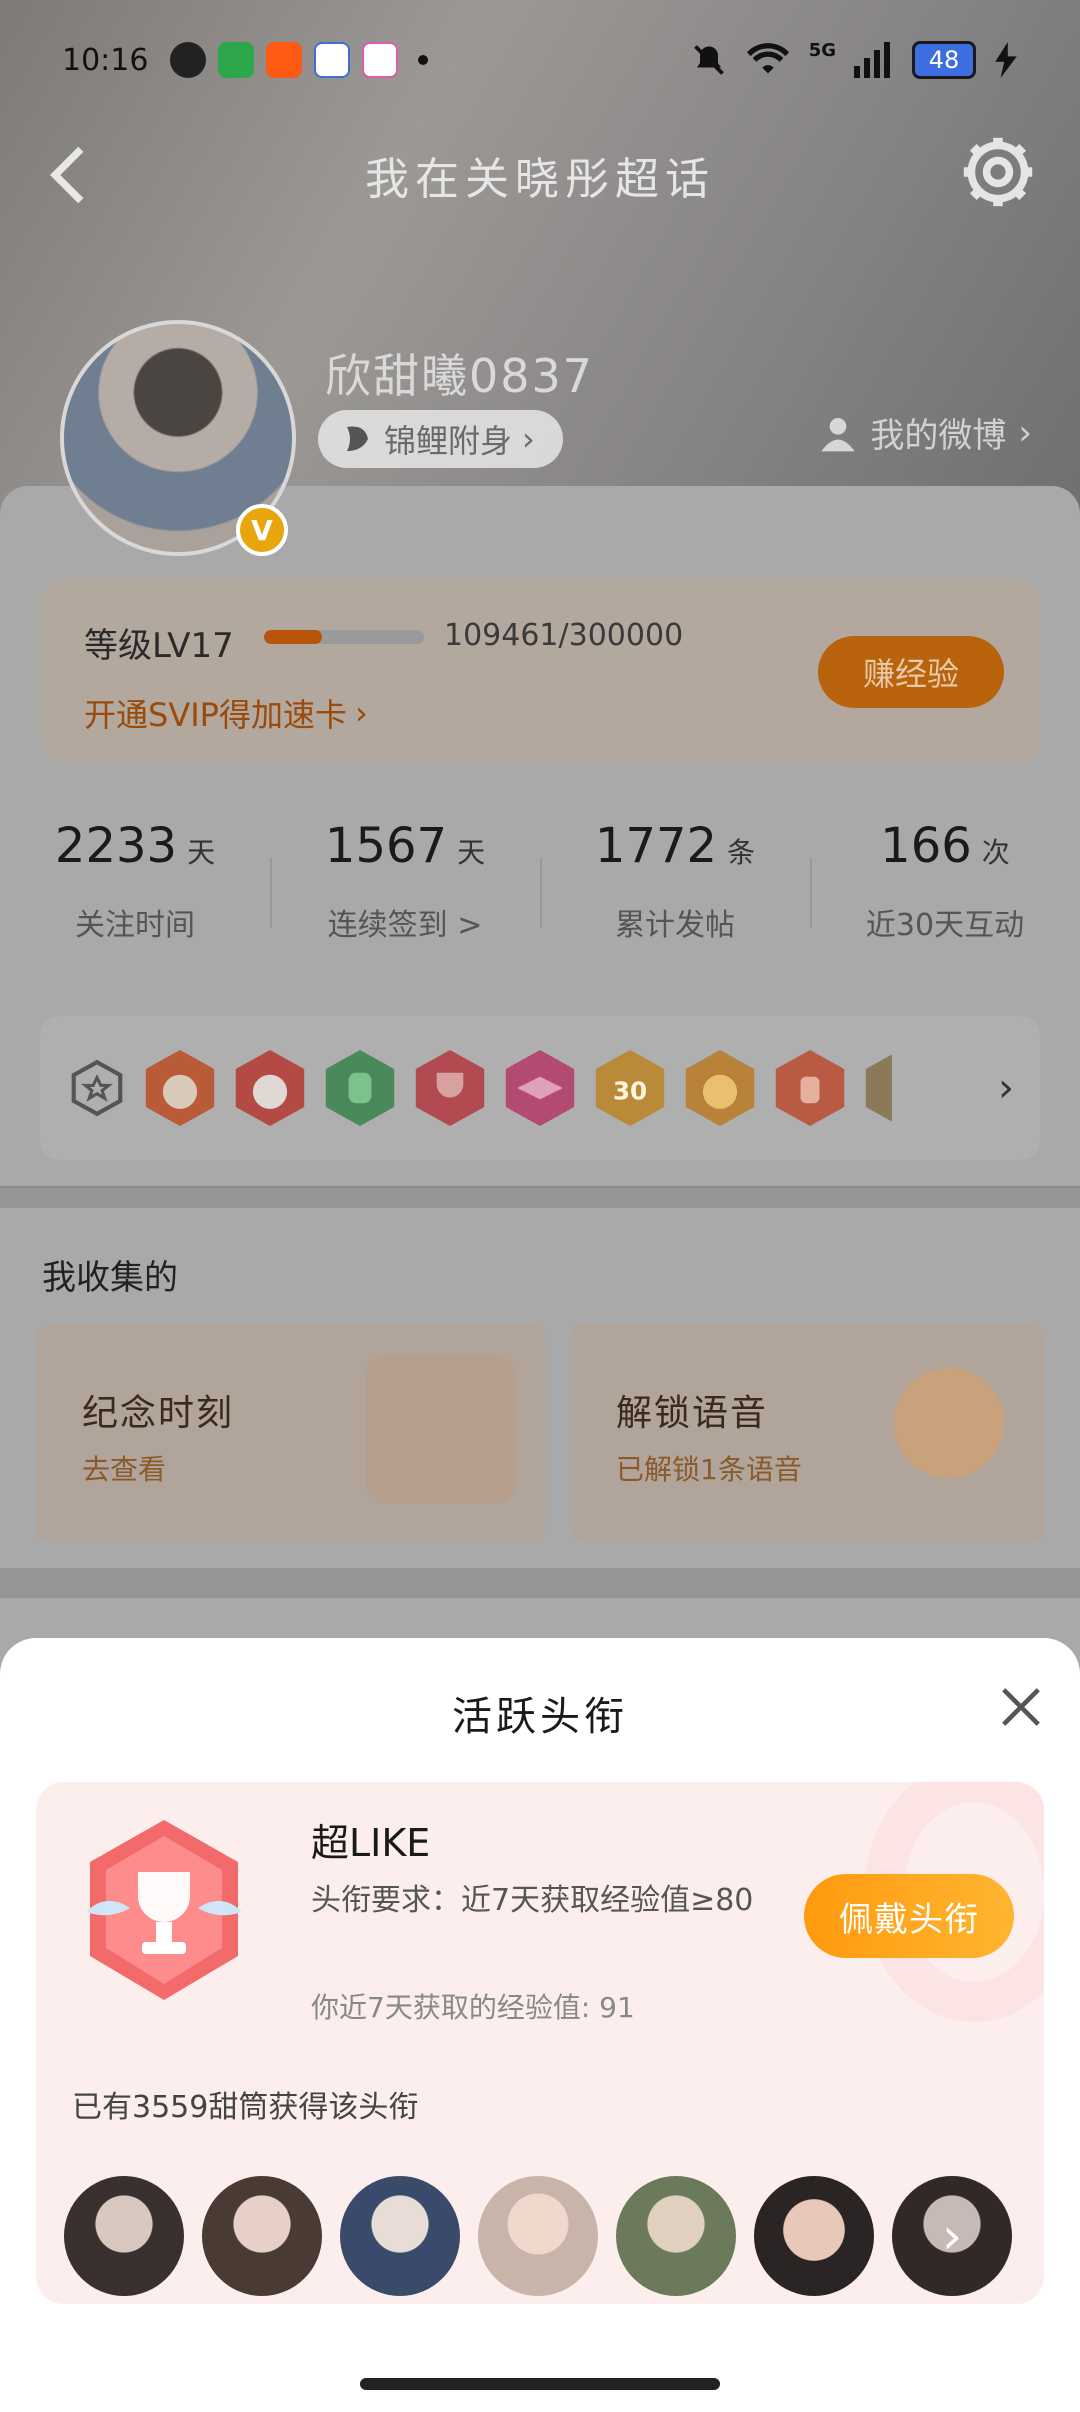 The height and width of the screenshot is (2412, 1080). Describe the element at coordinates (159, 646) in the screenshot. I see `level-label: 等级LV17` at that location.